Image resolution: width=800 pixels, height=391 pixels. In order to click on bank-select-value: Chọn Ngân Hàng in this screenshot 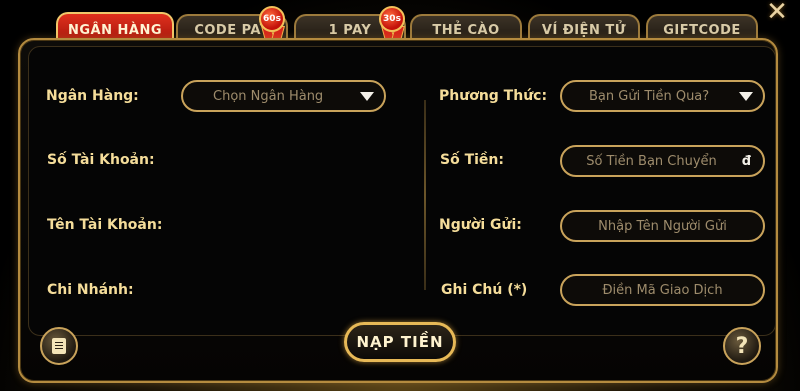, I will do `click(268, 96)`.